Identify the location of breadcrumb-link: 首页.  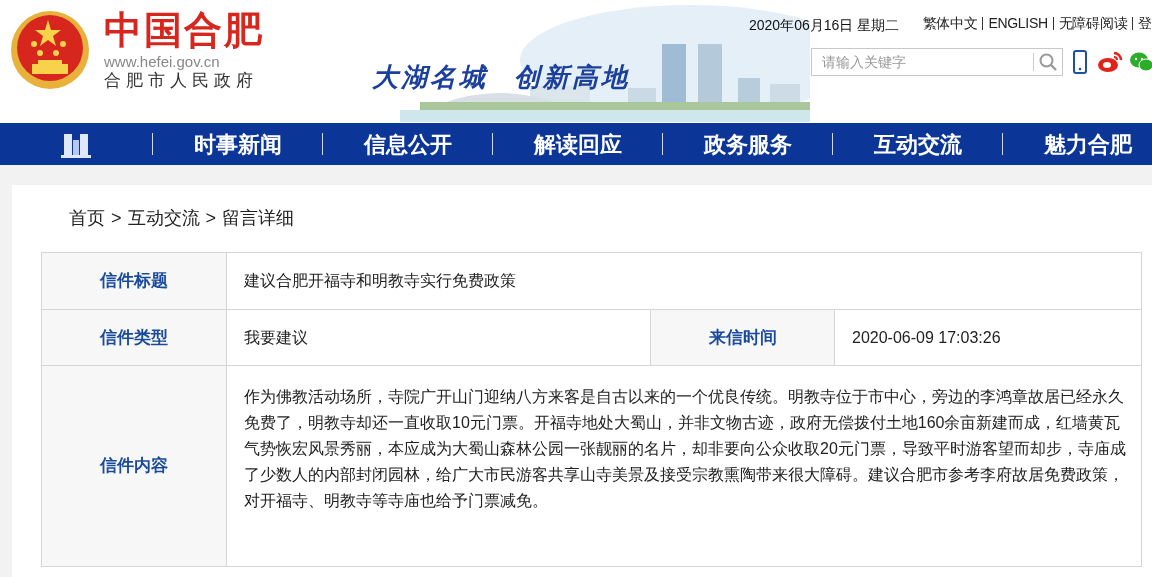
(87, 218).